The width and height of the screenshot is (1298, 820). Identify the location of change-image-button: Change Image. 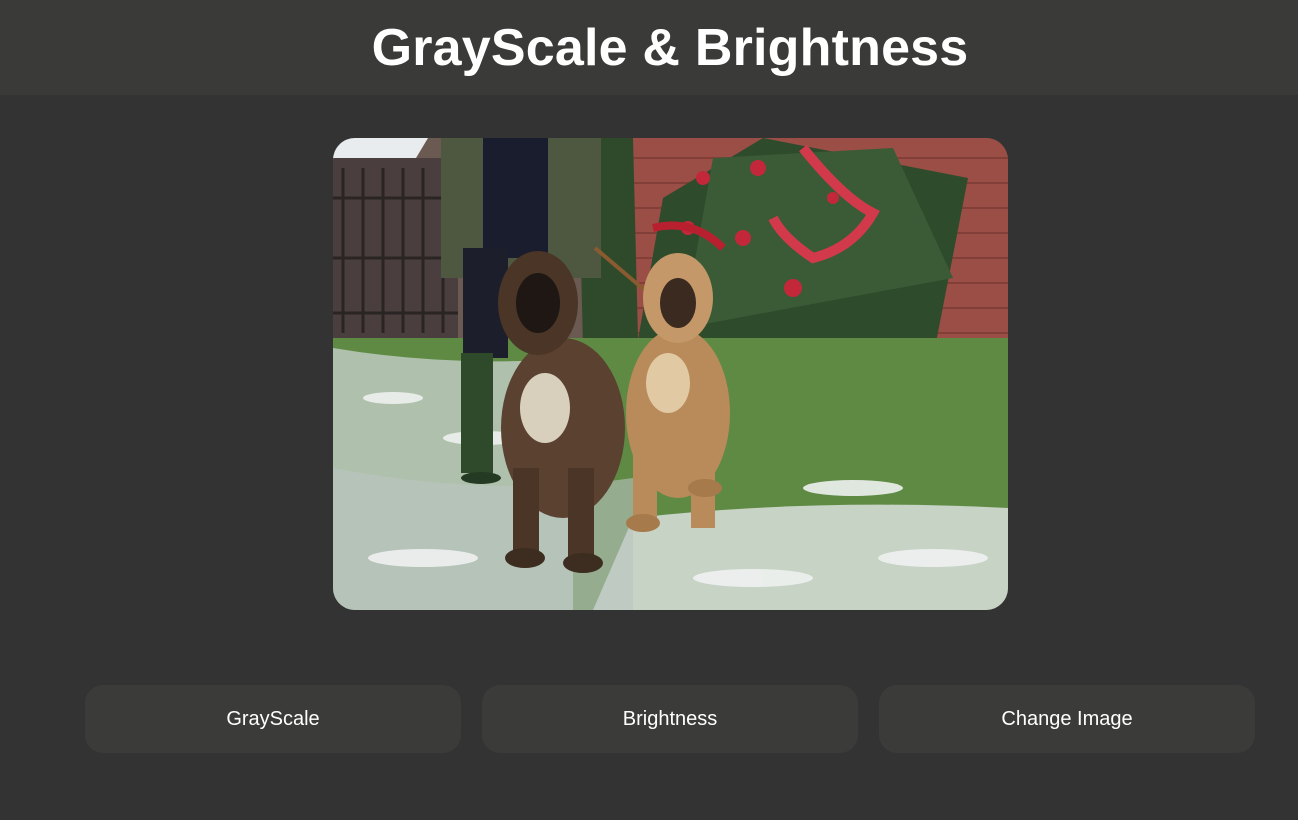
(1067, 719).